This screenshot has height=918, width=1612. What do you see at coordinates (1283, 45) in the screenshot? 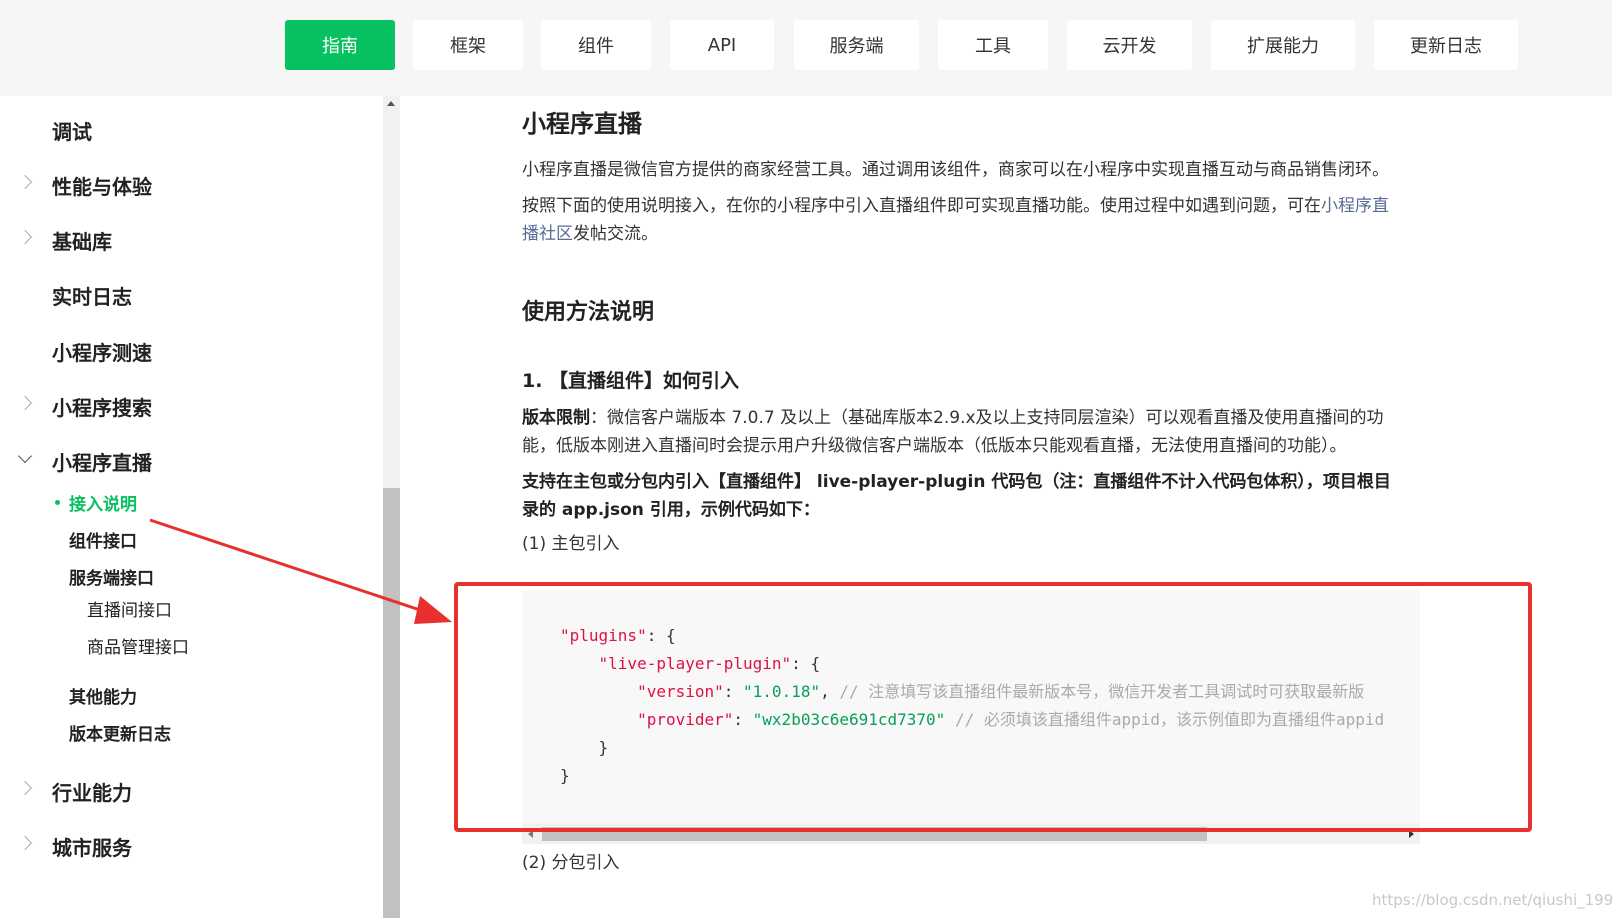
I see `tab-extensions: 扩展能力` at bounding box center [1283, 45].